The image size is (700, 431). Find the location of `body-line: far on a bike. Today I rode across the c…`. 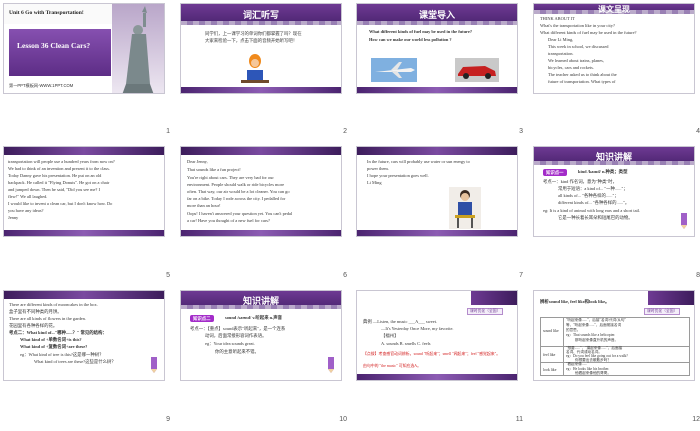

body-line: far on a bike. Today I rode across the c… is located at coordinates (236, 198).